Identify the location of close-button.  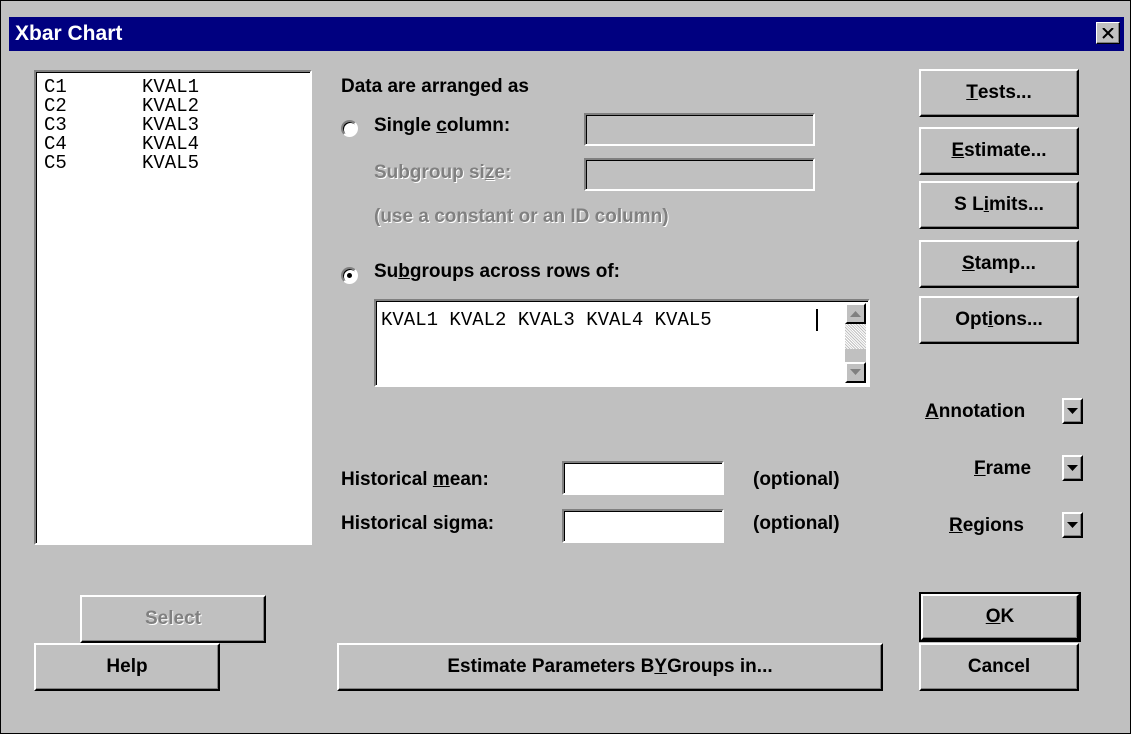
(1108, 33).